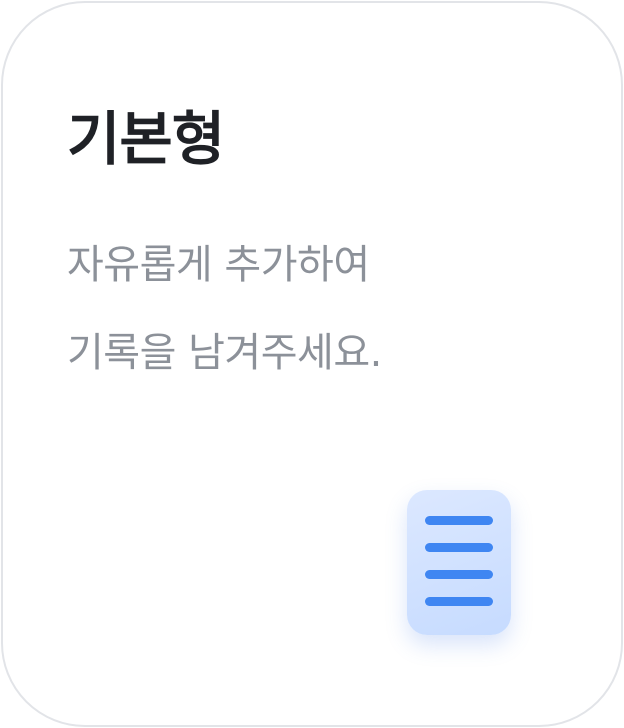 Image resolution: width=624 pixels, height=728 pixels. What do you see at coordinates (146, 139) in the screenshot?
I see `card-title: 기본형` at bounding box center [146, 139].